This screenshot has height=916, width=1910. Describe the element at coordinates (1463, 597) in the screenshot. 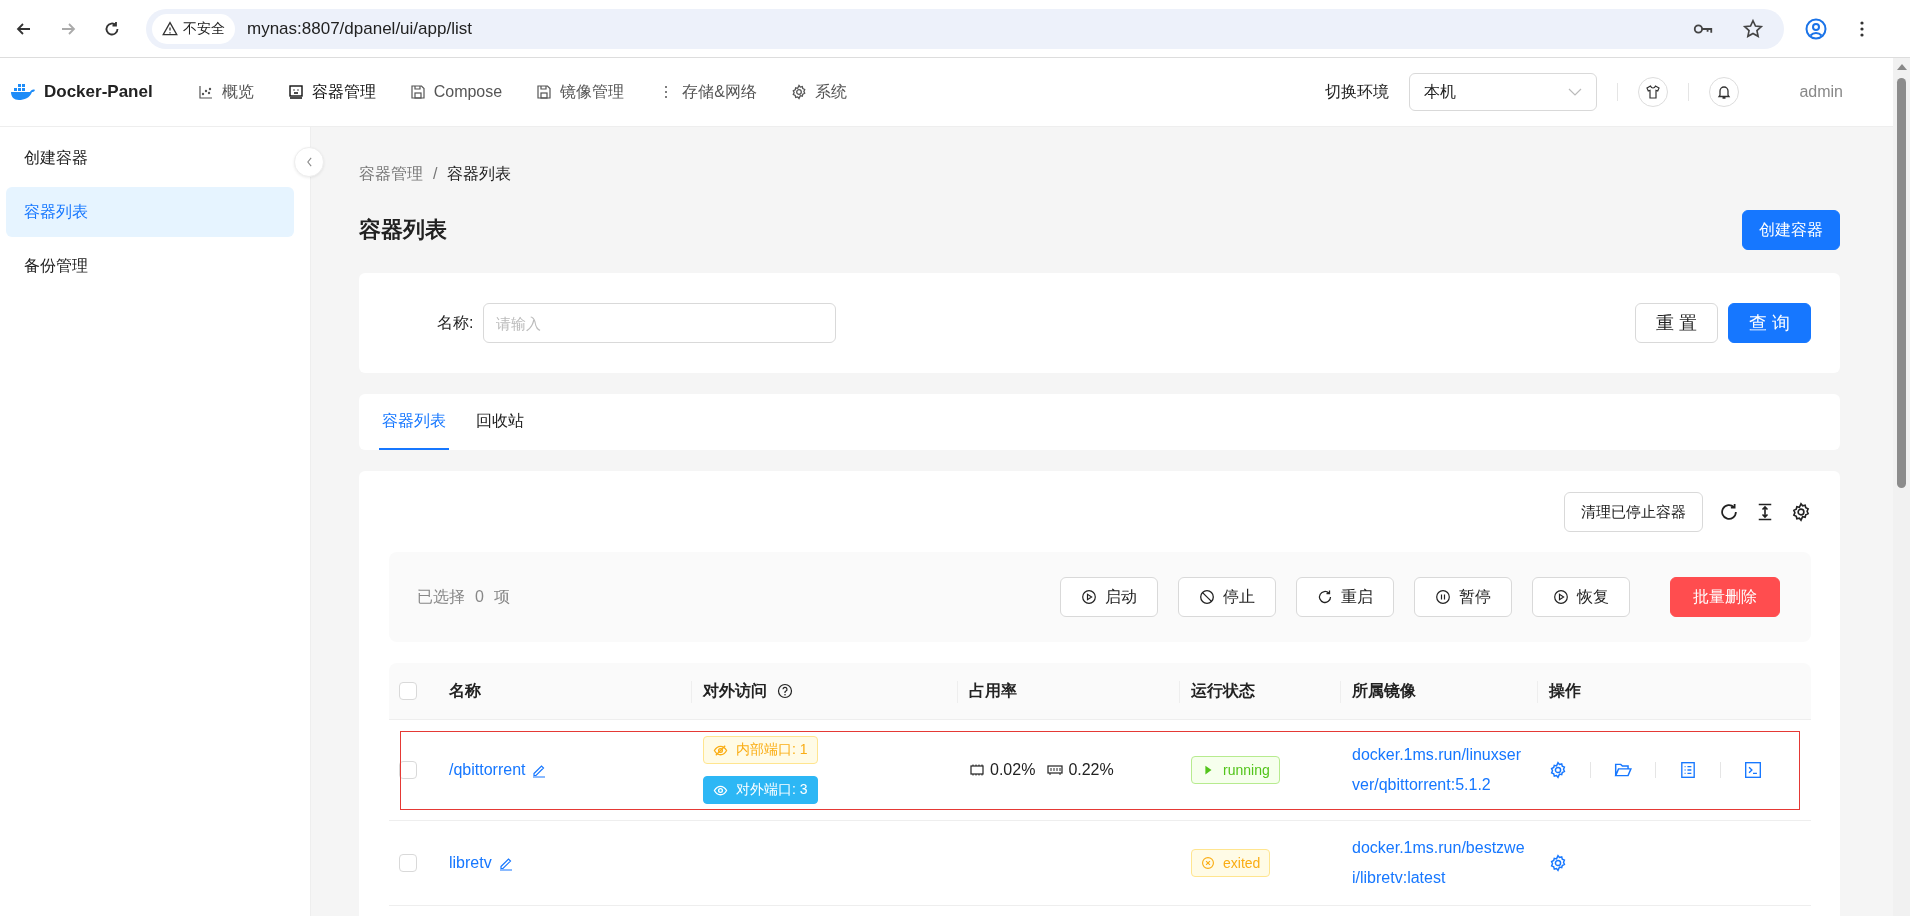

I see `pause-button: 暂停` at that location.